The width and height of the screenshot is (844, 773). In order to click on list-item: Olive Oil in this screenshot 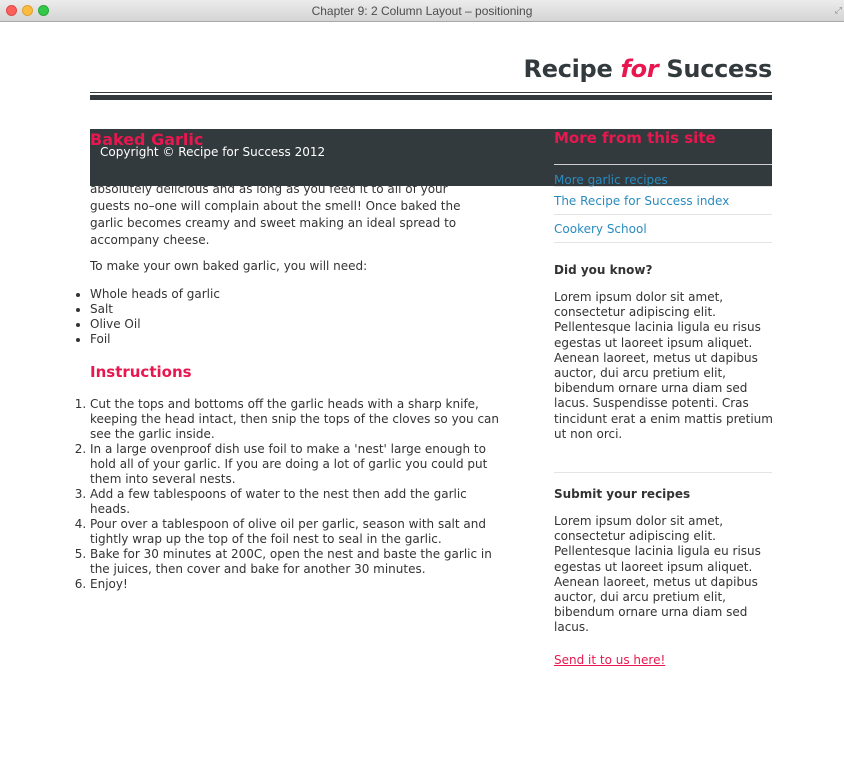, I will do `click(155, 324)`.